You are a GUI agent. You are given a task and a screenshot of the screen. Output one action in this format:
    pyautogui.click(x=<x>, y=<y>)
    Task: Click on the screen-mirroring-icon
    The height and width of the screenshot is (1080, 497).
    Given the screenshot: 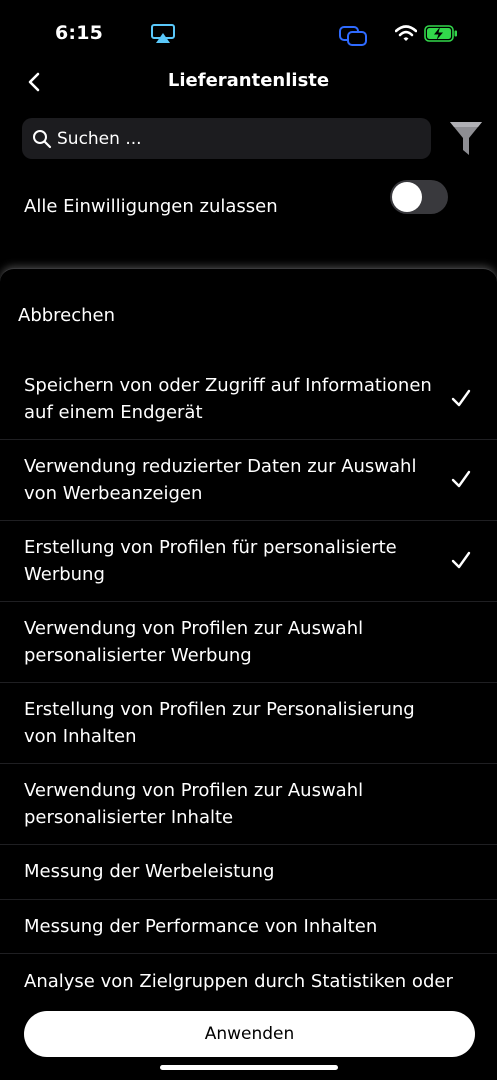 What is the action you would take?
    pyautogui.click(x=353, y=36)
    